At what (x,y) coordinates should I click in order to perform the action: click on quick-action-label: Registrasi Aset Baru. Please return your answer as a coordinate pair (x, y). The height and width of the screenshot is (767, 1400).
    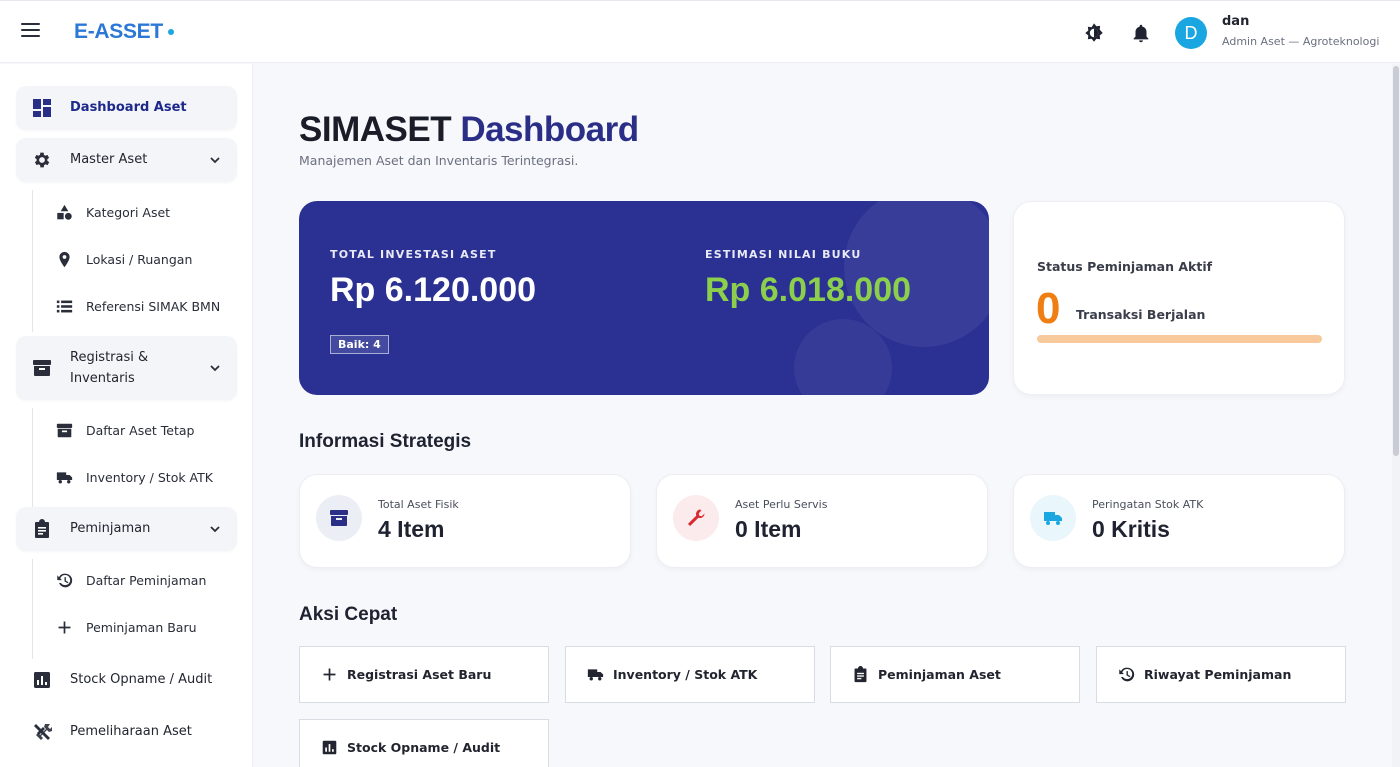
    Looking at the image, I should click on (419, 674).